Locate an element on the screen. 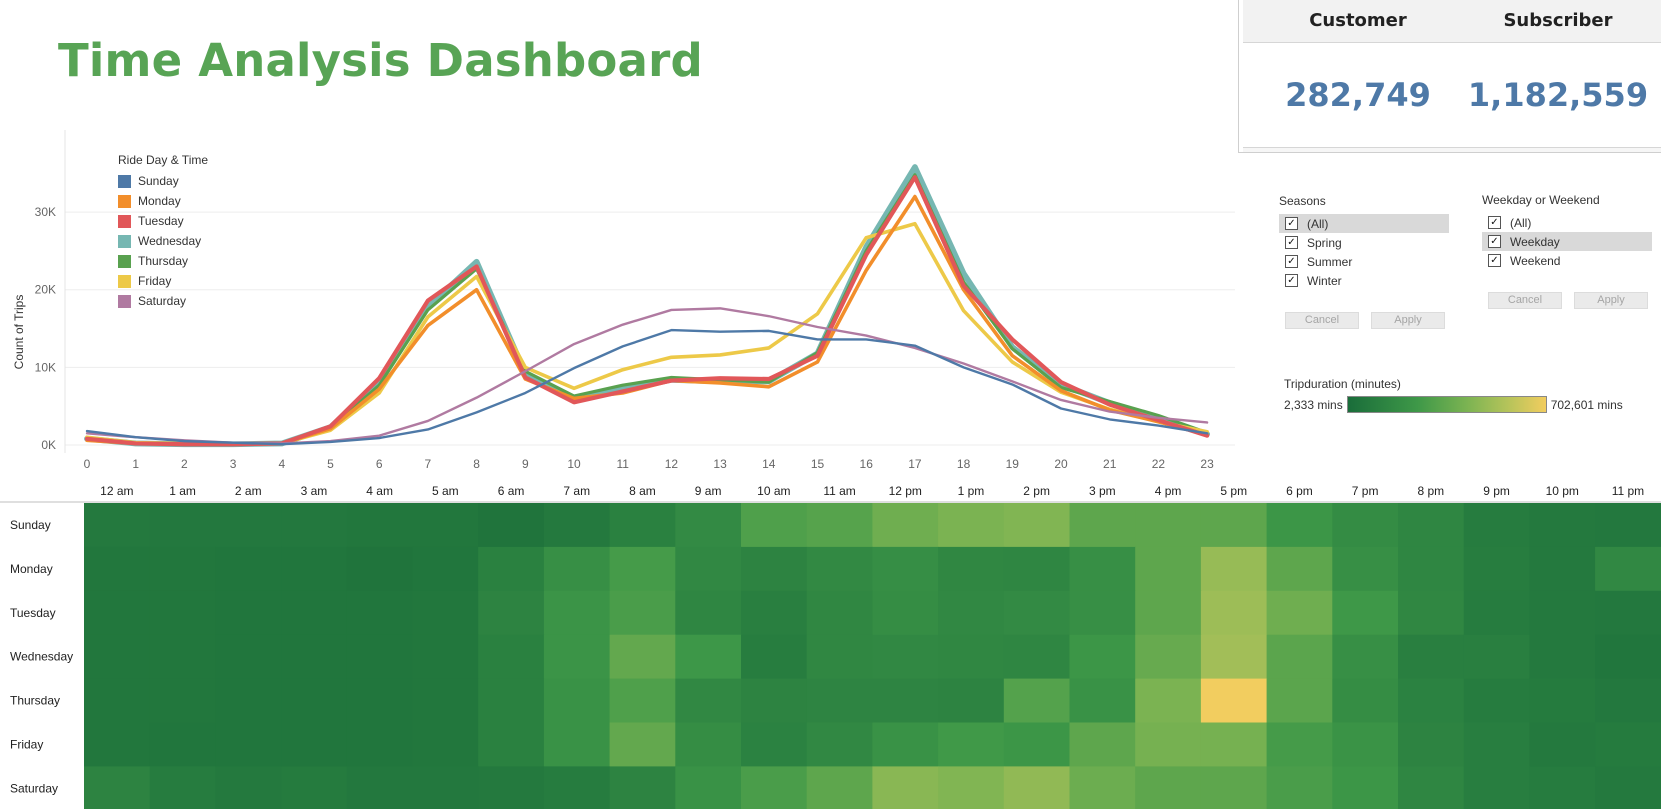  seasons-apply-button: Apply is located at coordinates (1408, 320).